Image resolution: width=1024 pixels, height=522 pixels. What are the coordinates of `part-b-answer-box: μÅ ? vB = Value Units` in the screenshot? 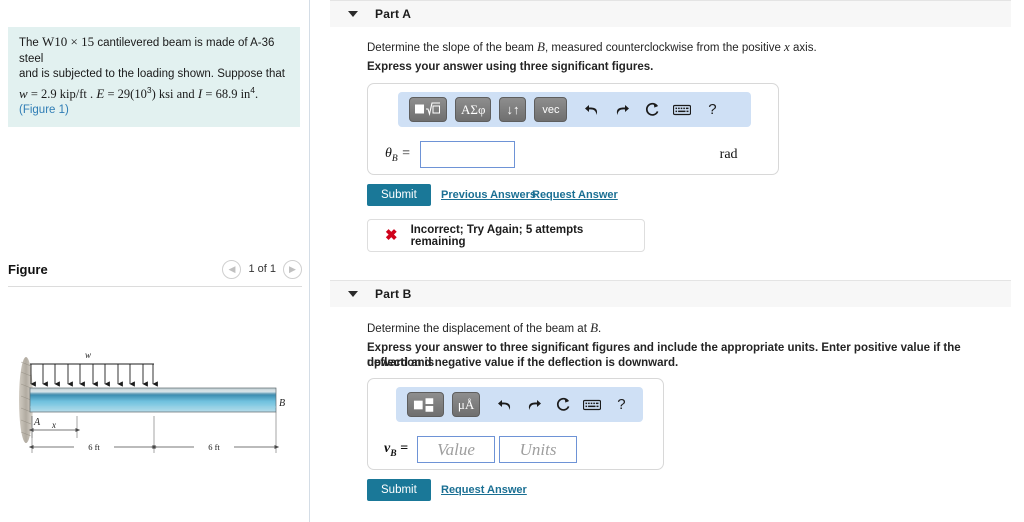 It's located at (515, 424).